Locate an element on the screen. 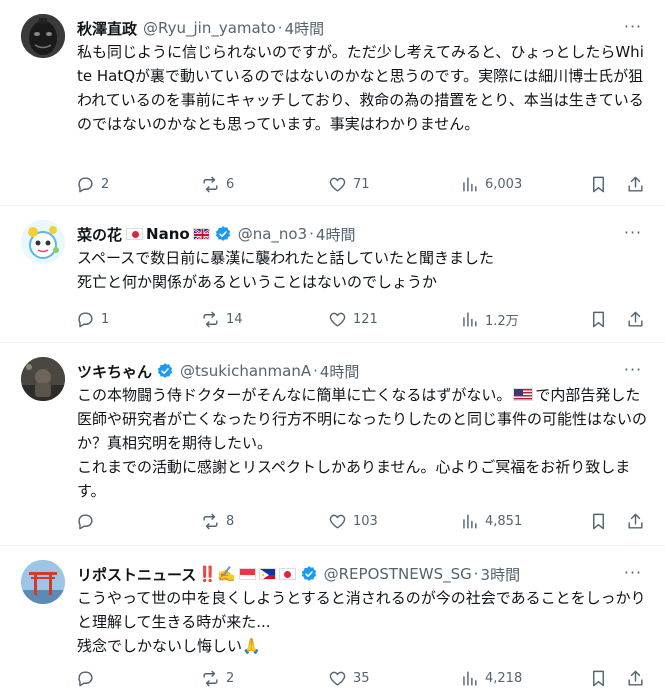  action-bar: 1 14 121 1.2万 is located at coordinates (360, 319).